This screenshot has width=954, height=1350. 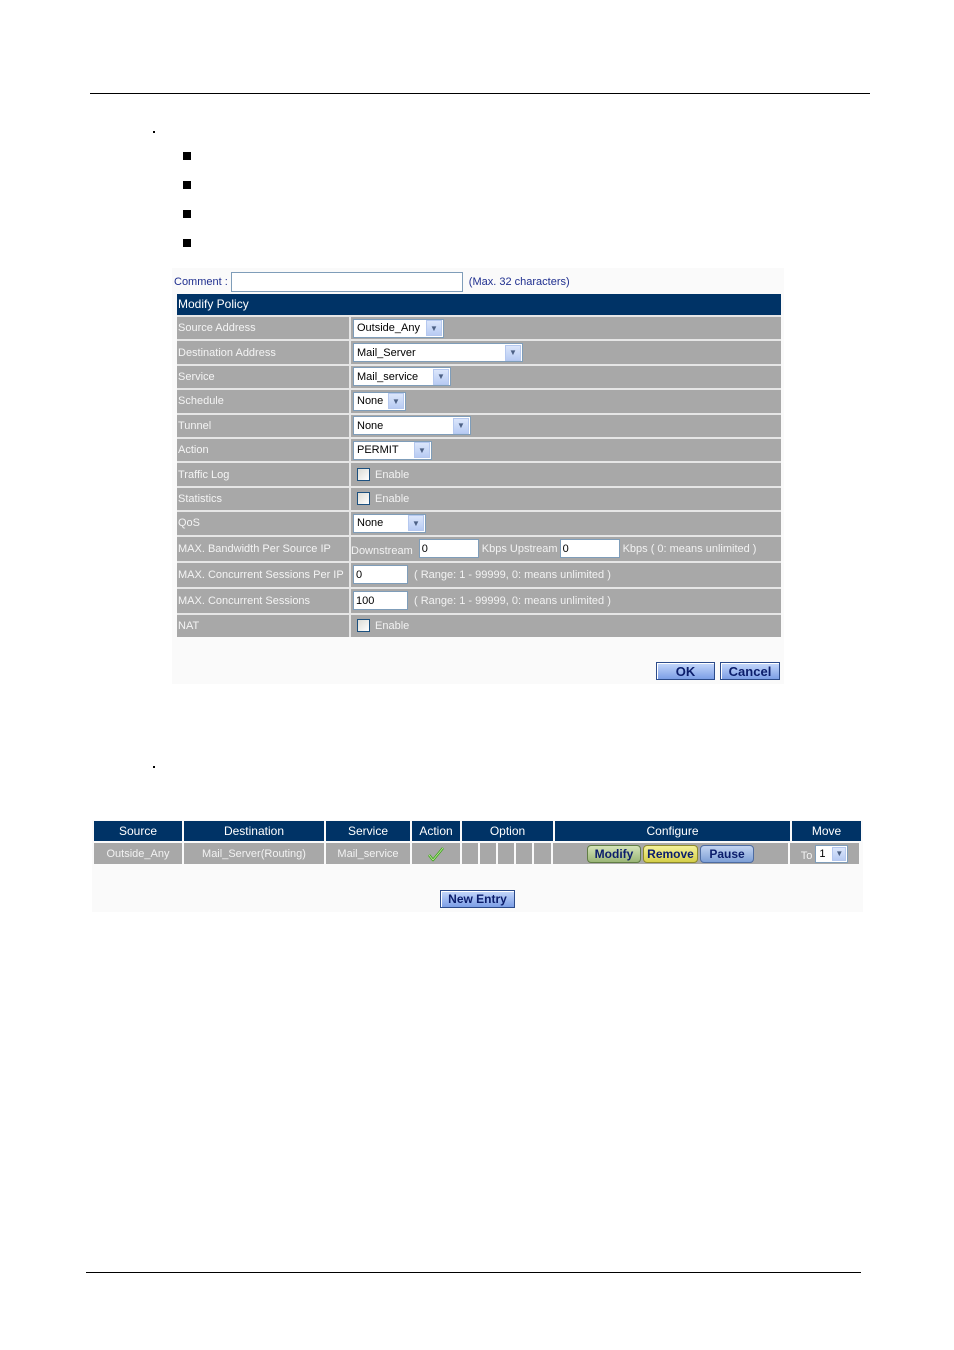 I want to click on upstream-label: Kbps Upstream, so click(x=519, y=548).